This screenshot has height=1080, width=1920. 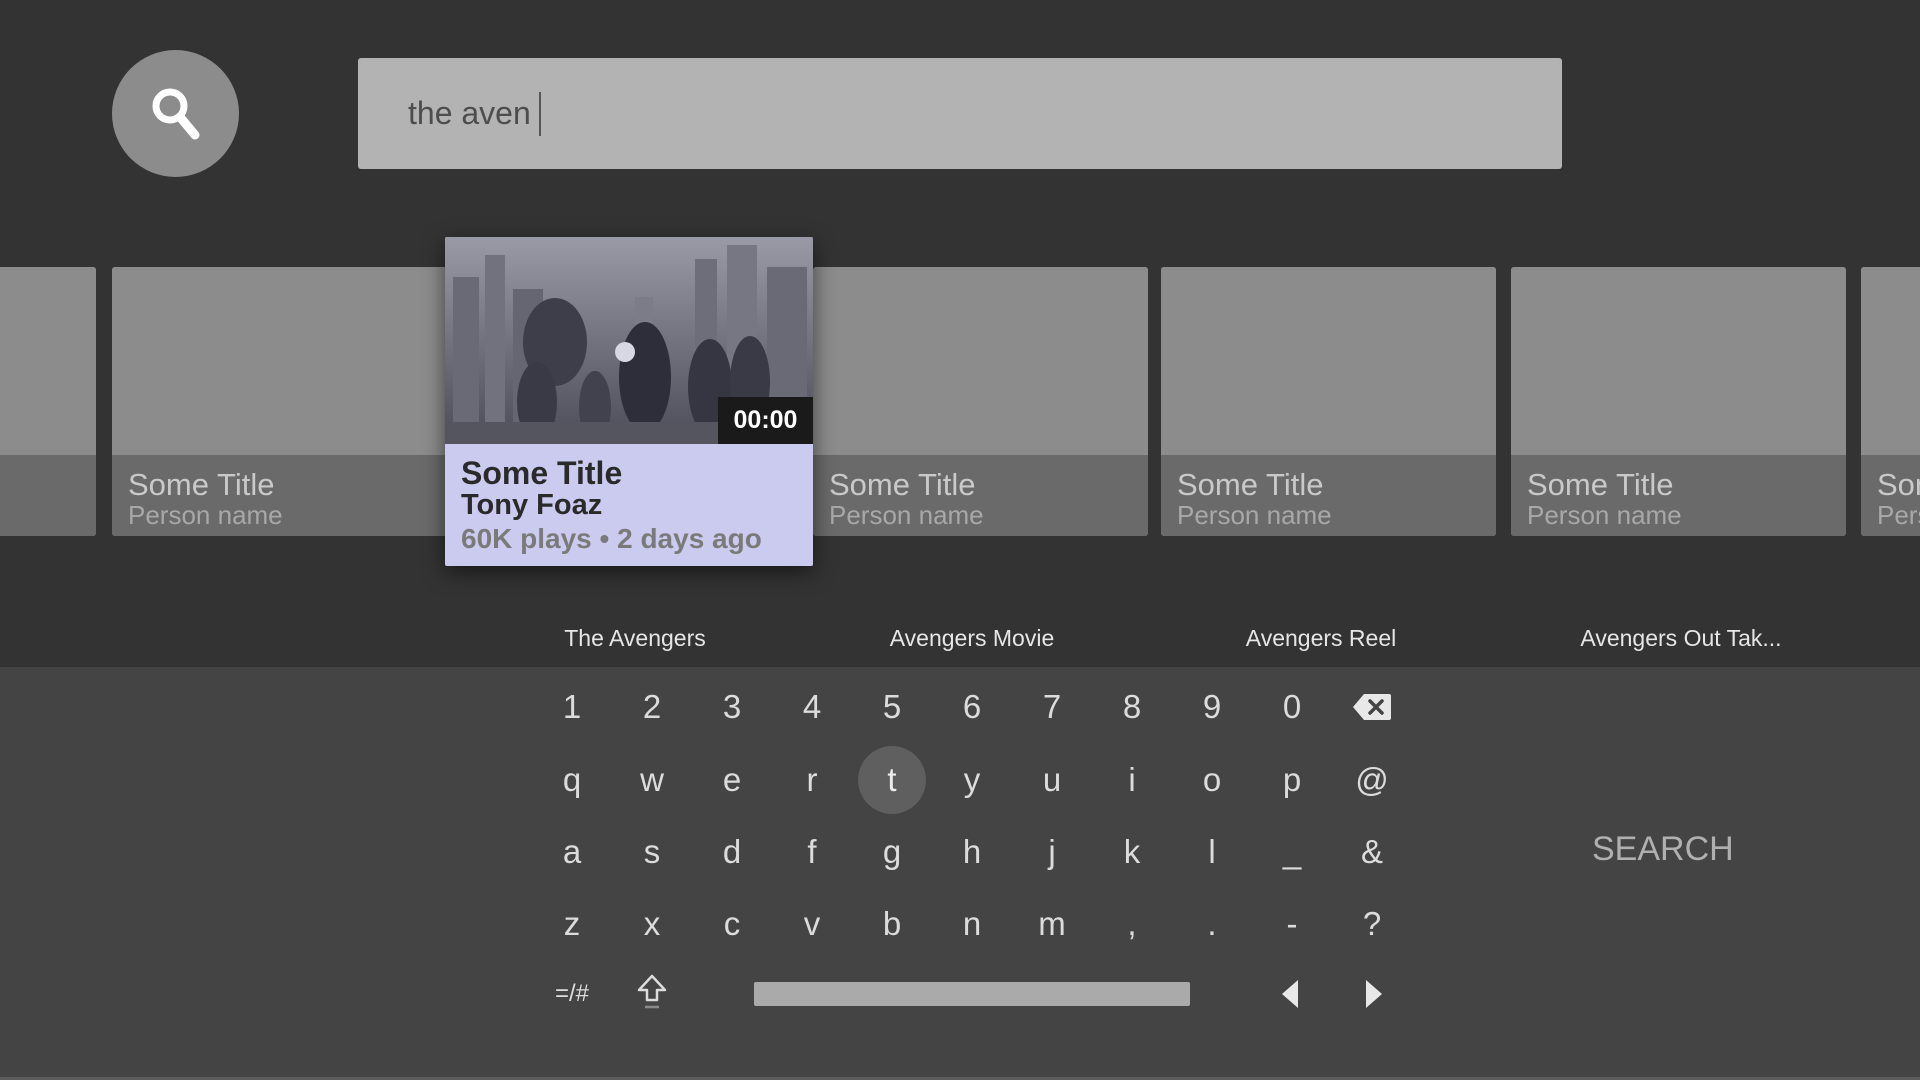 What do you see at coordinates (572, 852) in the screenshot?
I see `key-a: a` at bounding box center [572, 852].